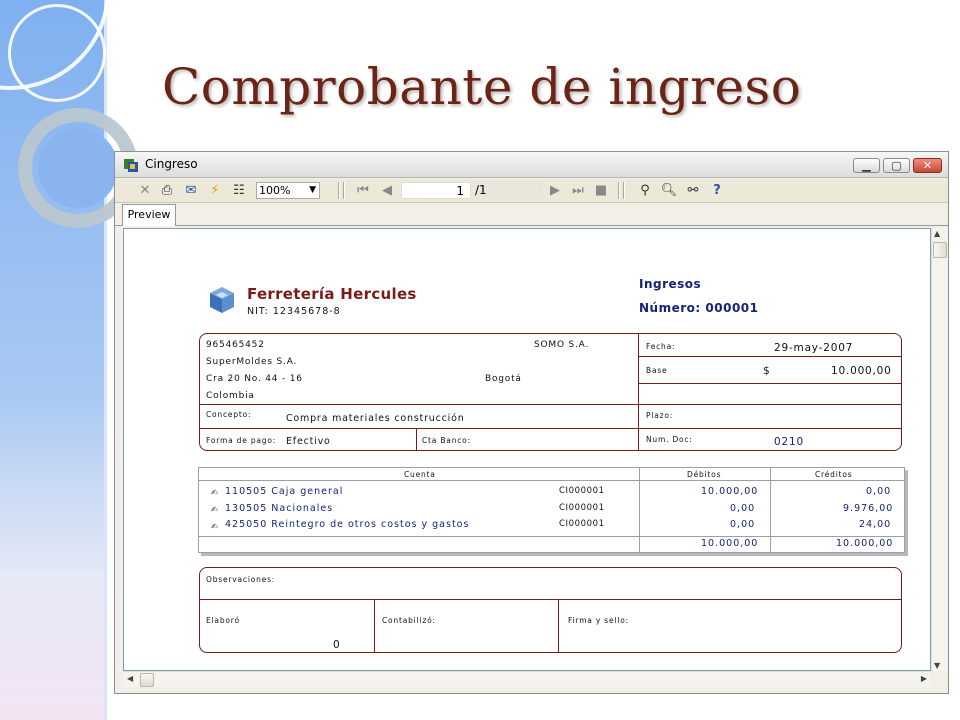  What do you see at coordinates (131, 165) in the screenshot?
I see `app-icon` at bounding box center [131, 165].